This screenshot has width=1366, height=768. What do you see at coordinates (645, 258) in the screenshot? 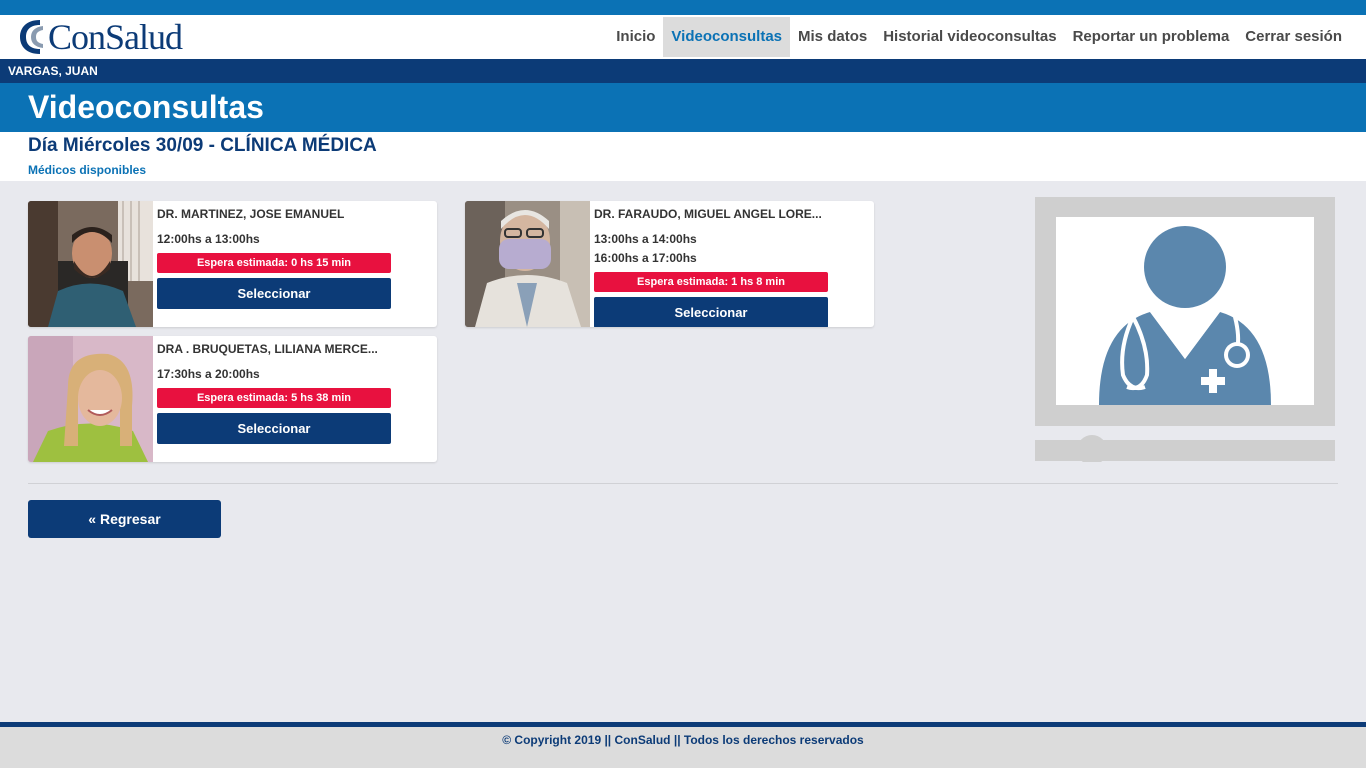
I see `doctor-hours: 16:00hs a 17:00hs` at bounding box center [645, 258].